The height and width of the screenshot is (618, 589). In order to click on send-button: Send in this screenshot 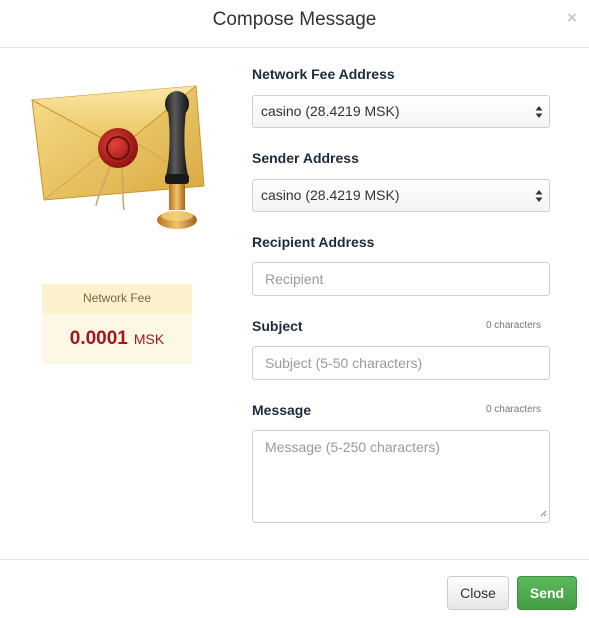, I will do `click(547, 593)`.